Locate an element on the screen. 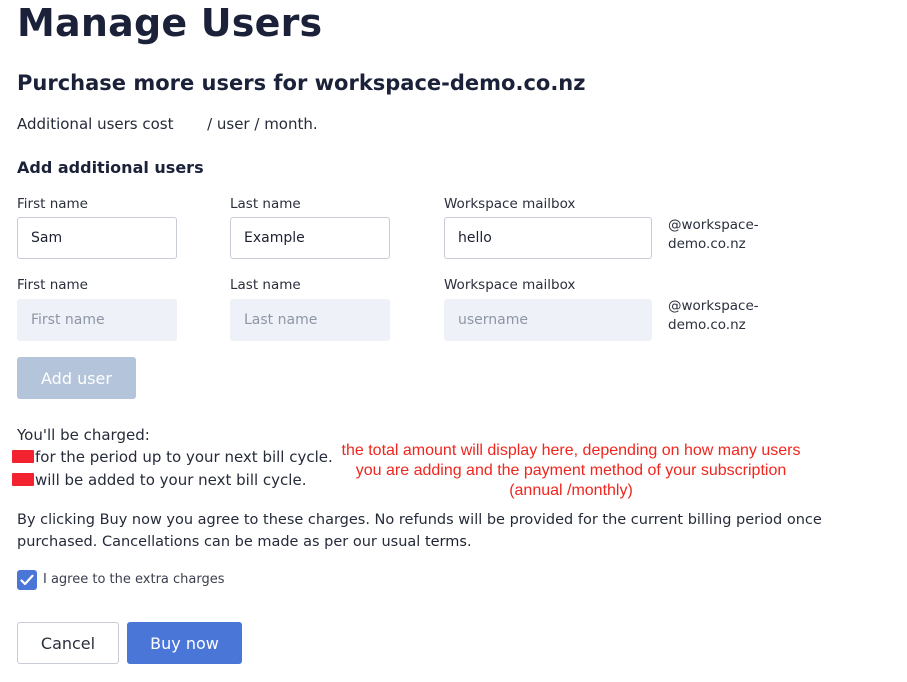 This screenshot has width=907, height=682. charge-line-next-text: will be added to your next bill cycle. is located at coordinates (171, 480).